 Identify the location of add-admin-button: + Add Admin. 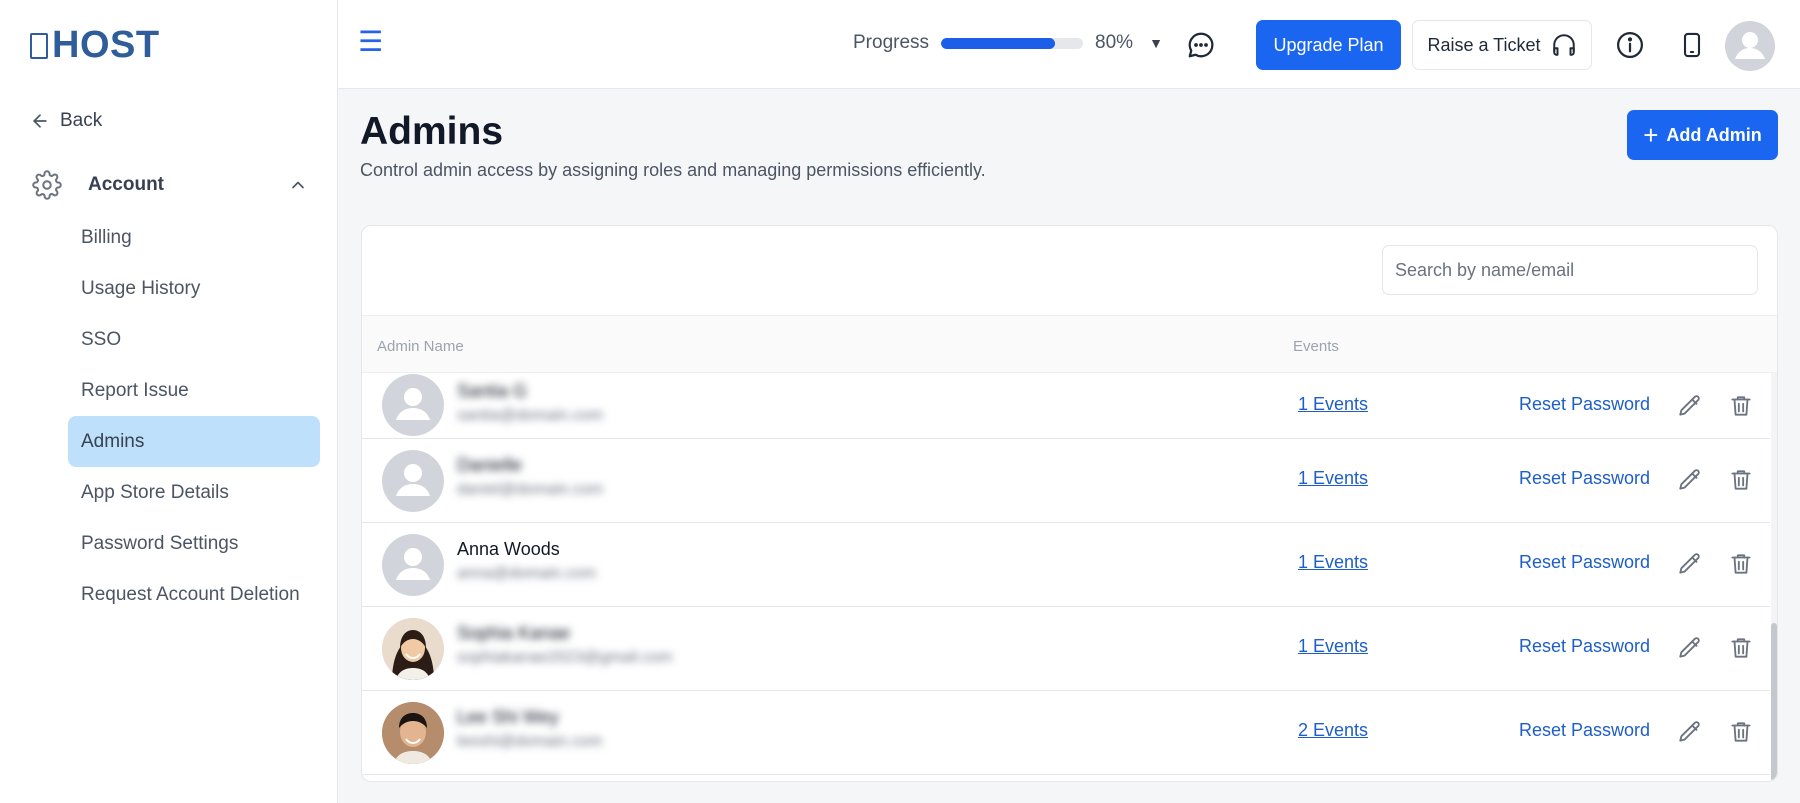
(1702, 135).